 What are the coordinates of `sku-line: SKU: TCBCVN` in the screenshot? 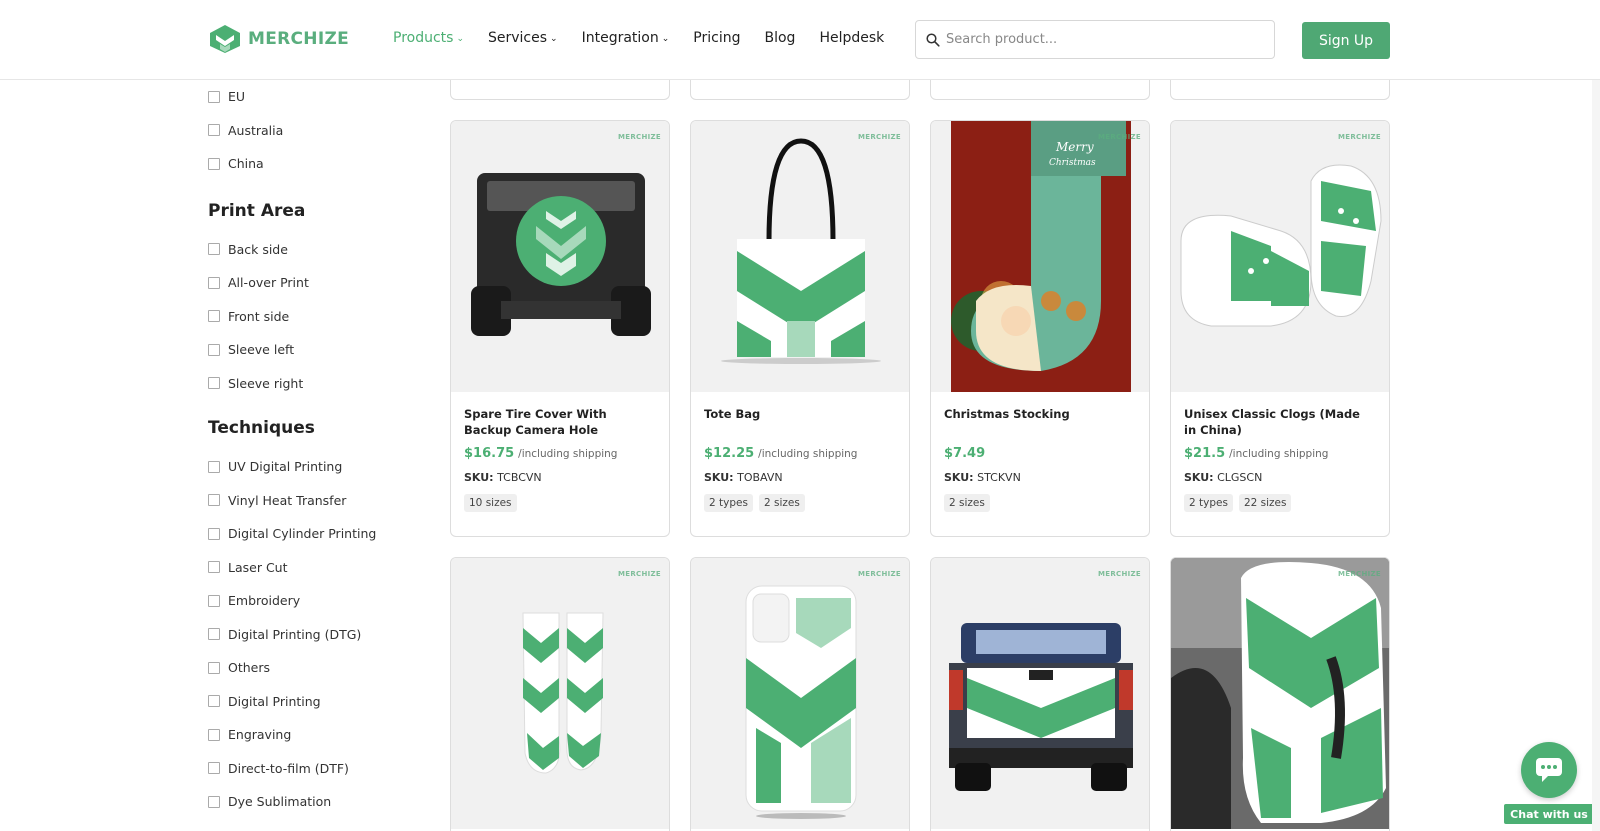 It's located at (560, 477).